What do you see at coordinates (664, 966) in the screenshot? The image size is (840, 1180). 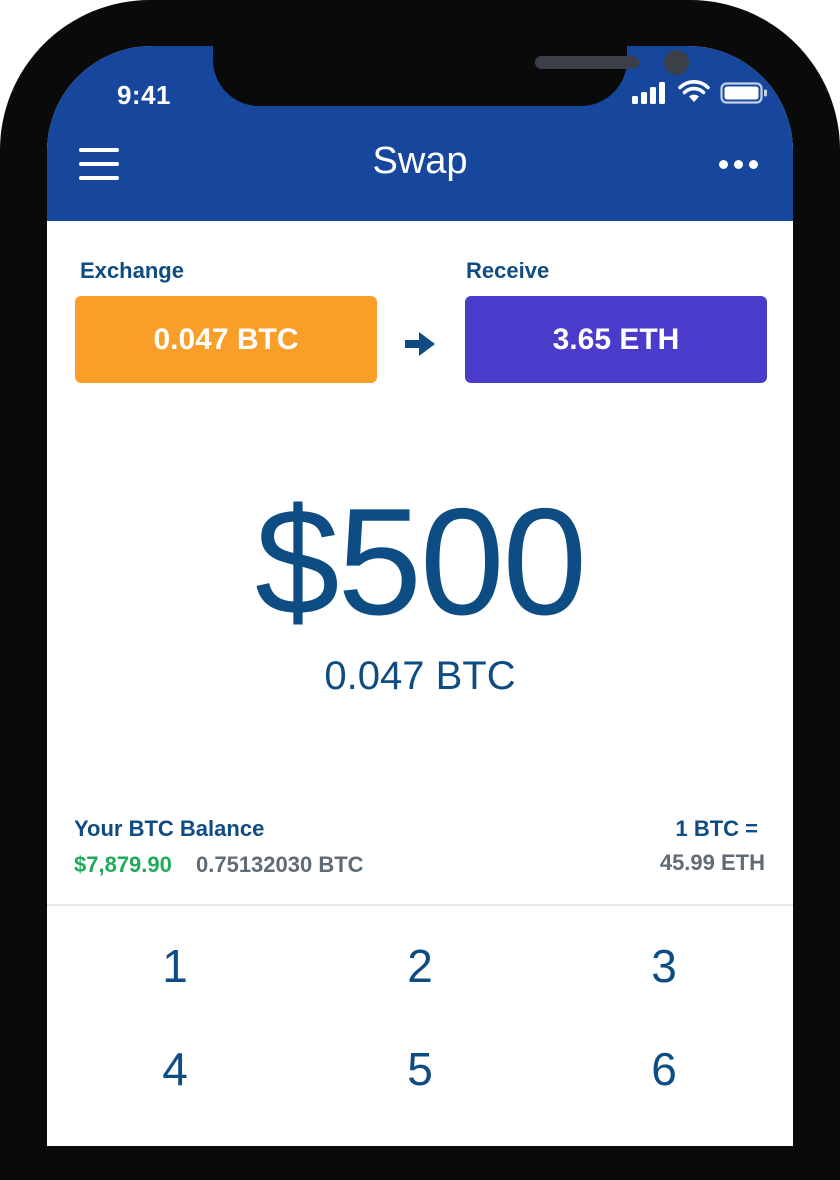 I see `keypad-key-3: 3` at bounding box center [664, 966].